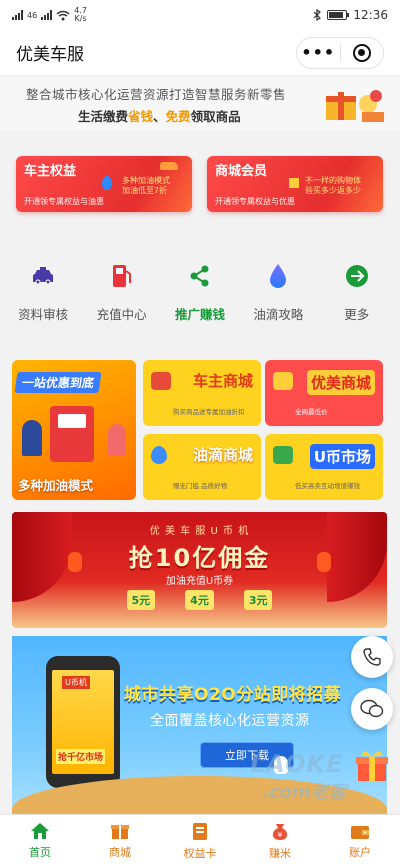 The height and width of the screenshot is (866, 400). Describe the element at coordinates (278, 314) in the screenshot. I see `quick-nav-label: 油滴攻略` at that location.